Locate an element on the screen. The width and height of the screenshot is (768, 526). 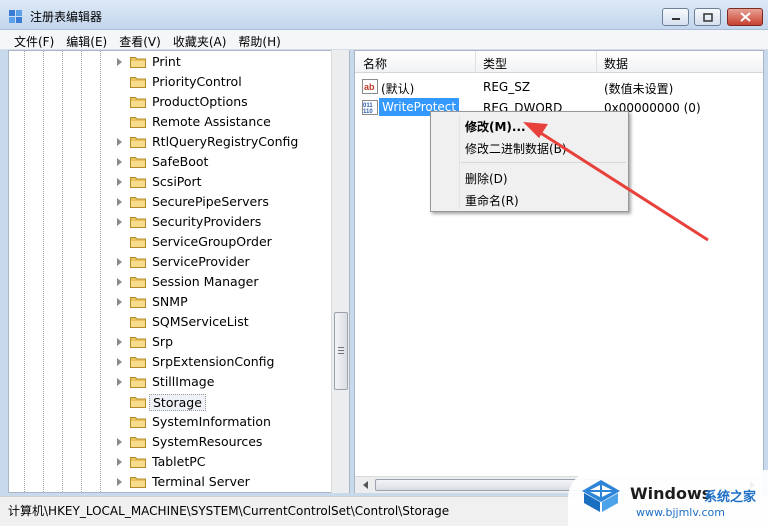
column-name-header: 名称 is located at coordinates (375, 63).